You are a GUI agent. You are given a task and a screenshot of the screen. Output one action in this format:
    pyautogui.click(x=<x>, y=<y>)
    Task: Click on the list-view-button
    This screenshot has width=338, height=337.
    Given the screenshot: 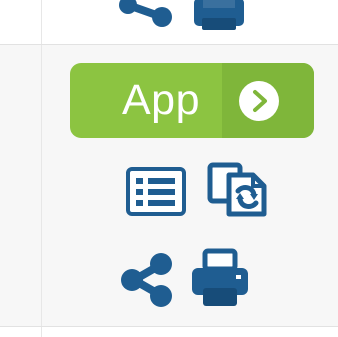 What is the action you would take?
    pyautogui.click(x=156, y=192)
    